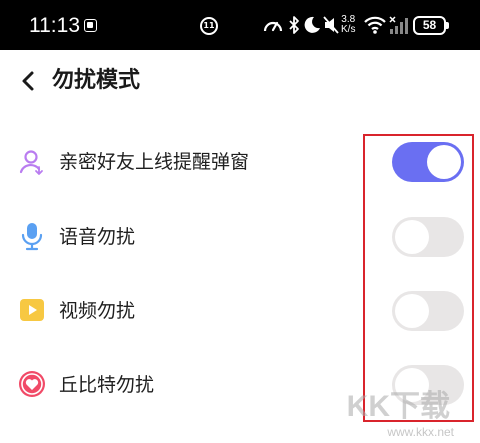 Image resolution: width=480 pixels, height=443 pixels. I want to click on battery-indicator: 58, so click(431, 25).